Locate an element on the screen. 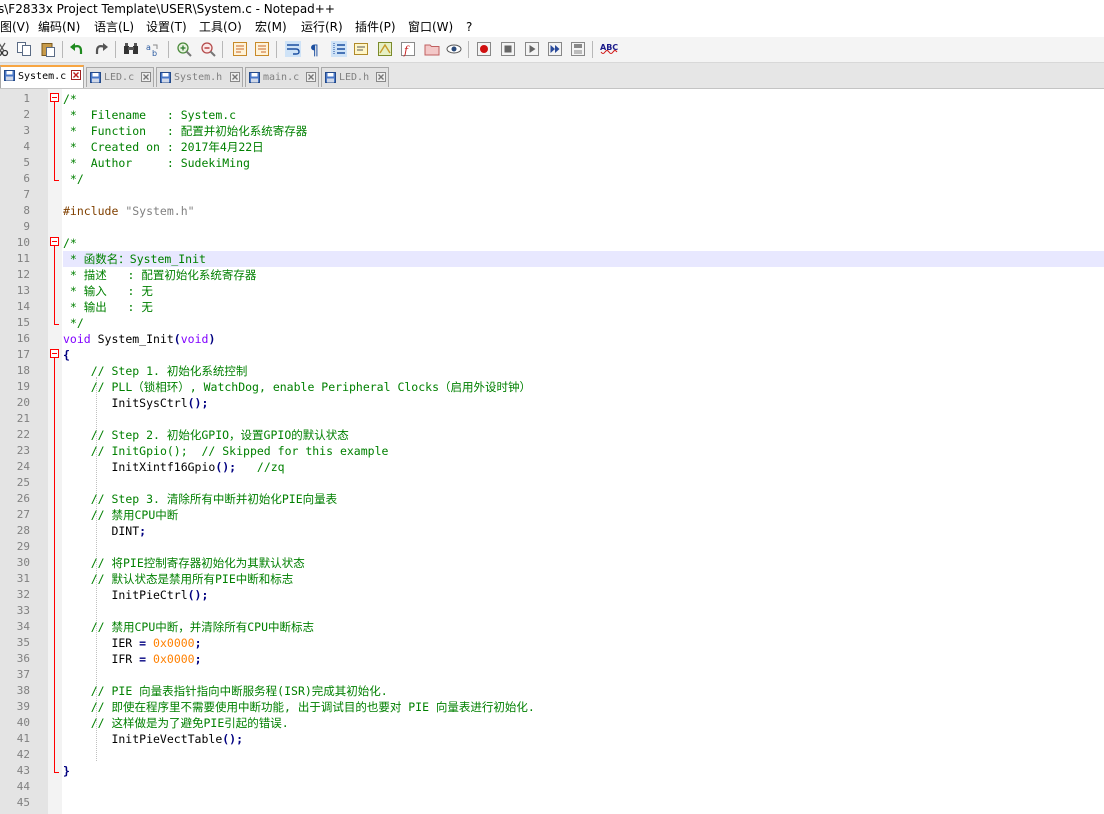  code-line: * Author : SudekiMing is located at coordinates (156, 163).